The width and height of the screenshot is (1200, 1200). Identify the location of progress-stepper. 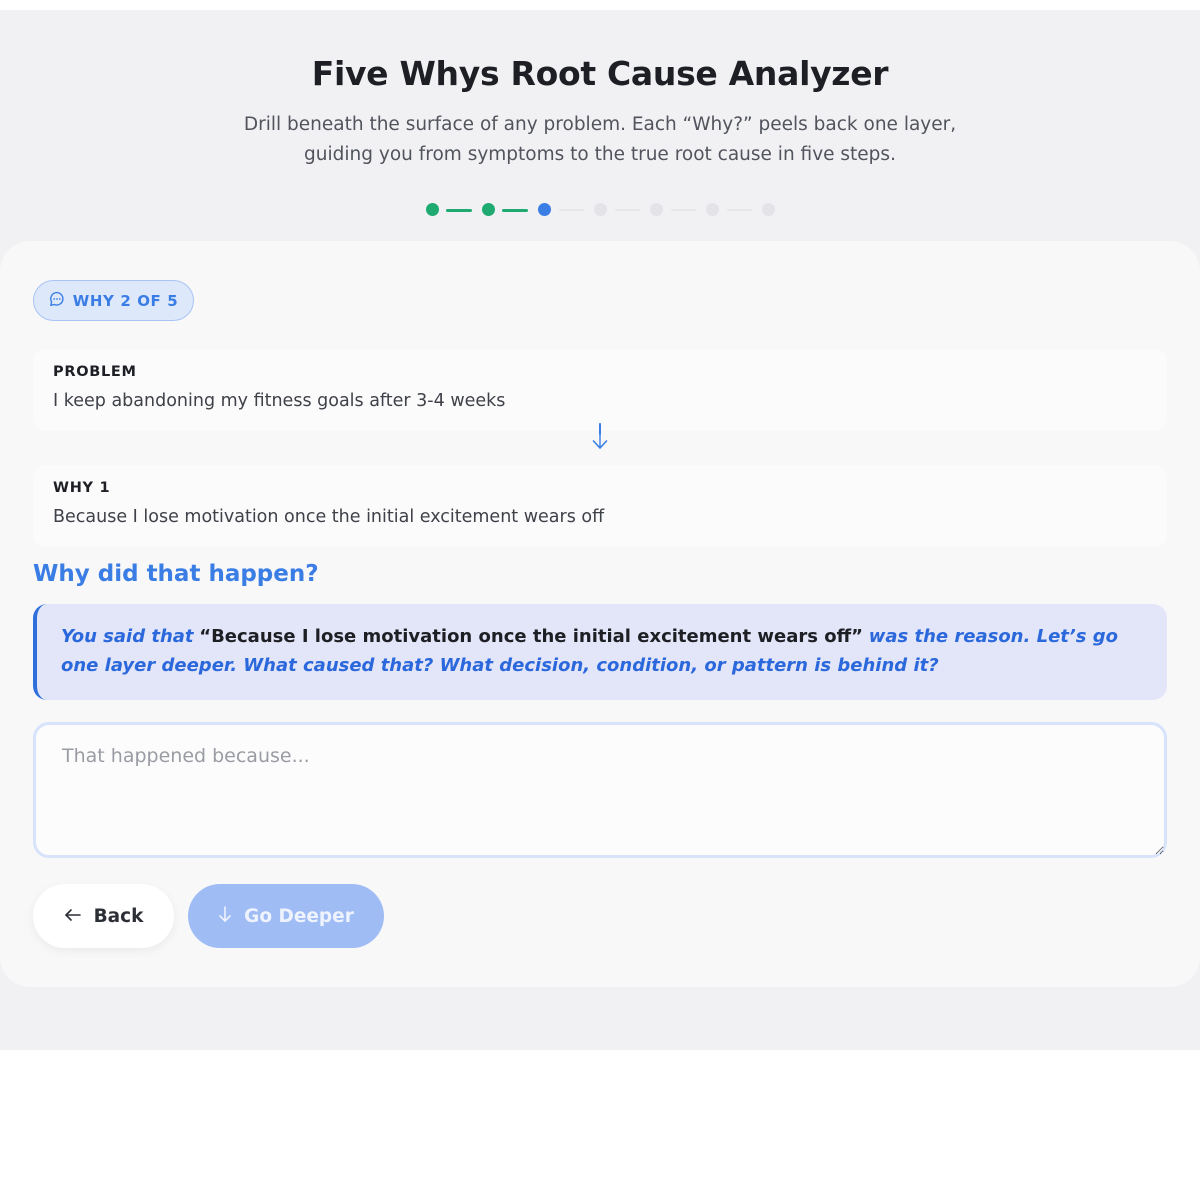
(602, 209).